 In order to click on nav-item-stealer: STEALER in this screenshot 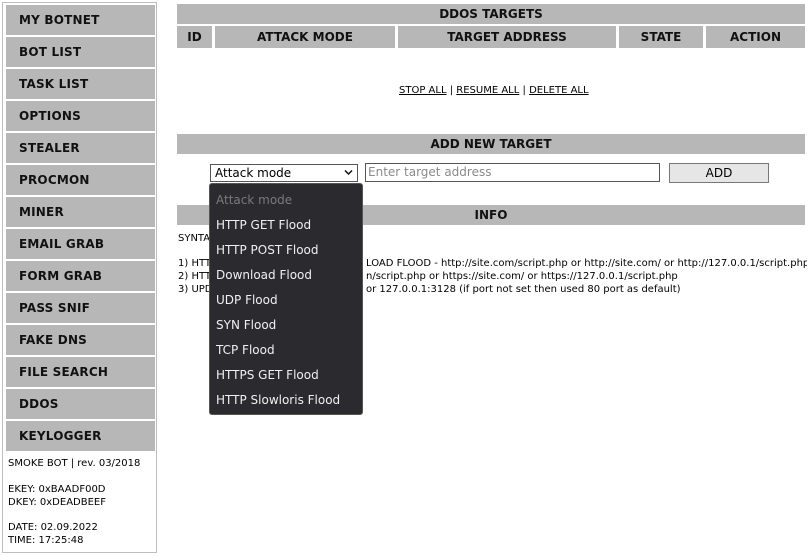, I will do `click(80, 148)`.